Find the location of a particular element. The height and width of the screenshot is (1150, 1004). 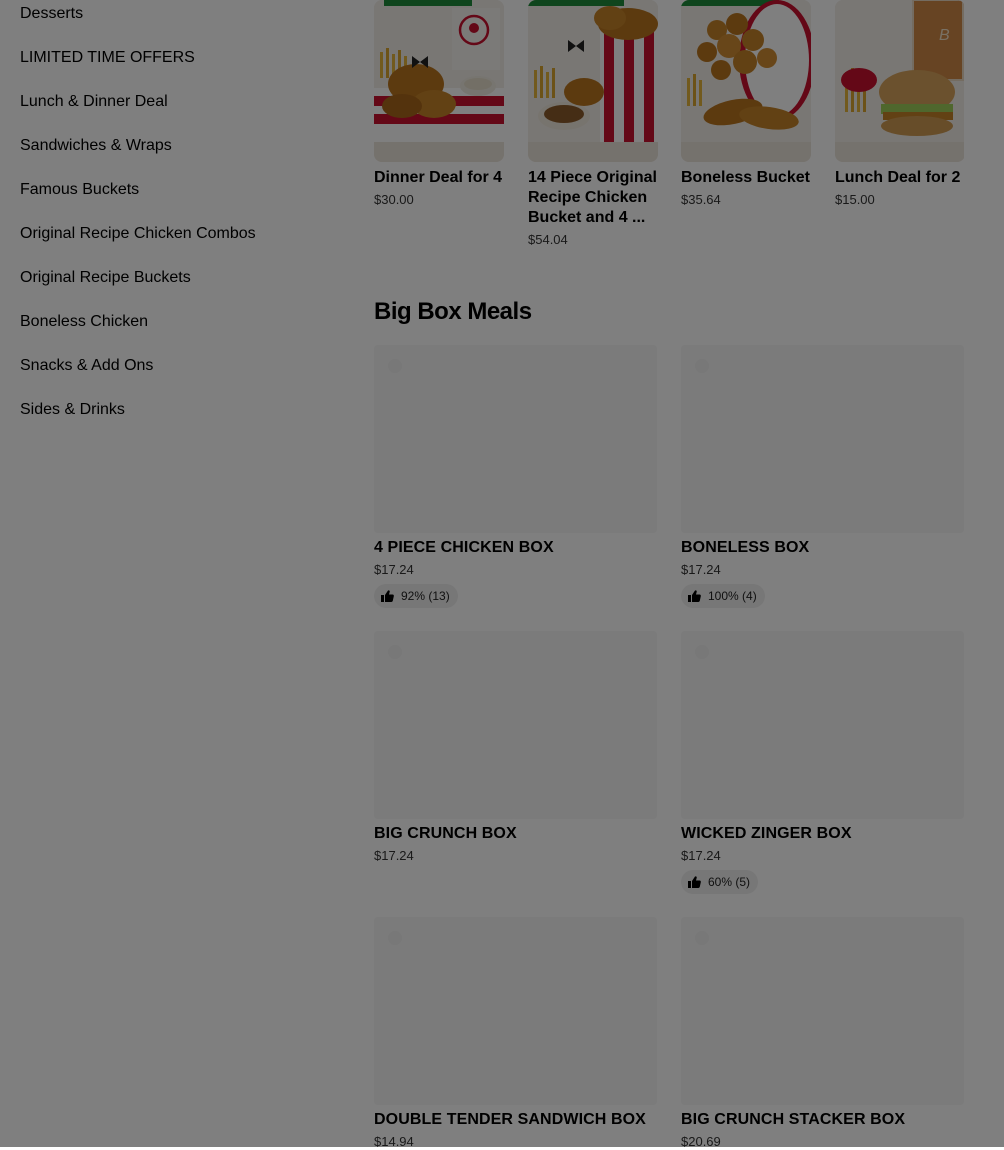

featured-item-price: $35.64 is located at coordinates (701, 199).